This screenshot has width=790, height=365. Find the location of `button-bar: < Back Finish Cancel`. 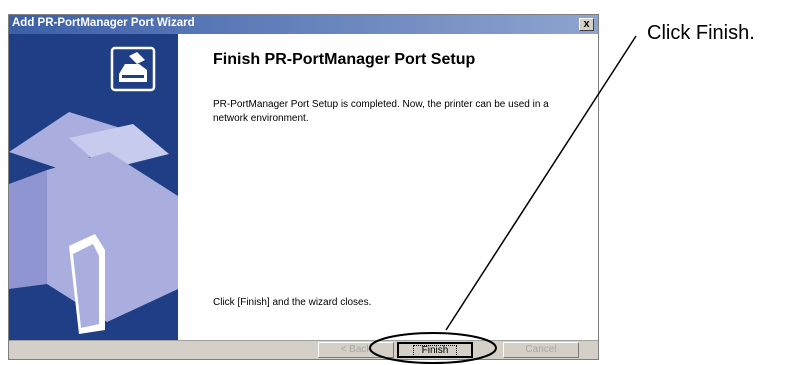

button-bar: < Back Finish Cancel is located at coordinates (303, 349).